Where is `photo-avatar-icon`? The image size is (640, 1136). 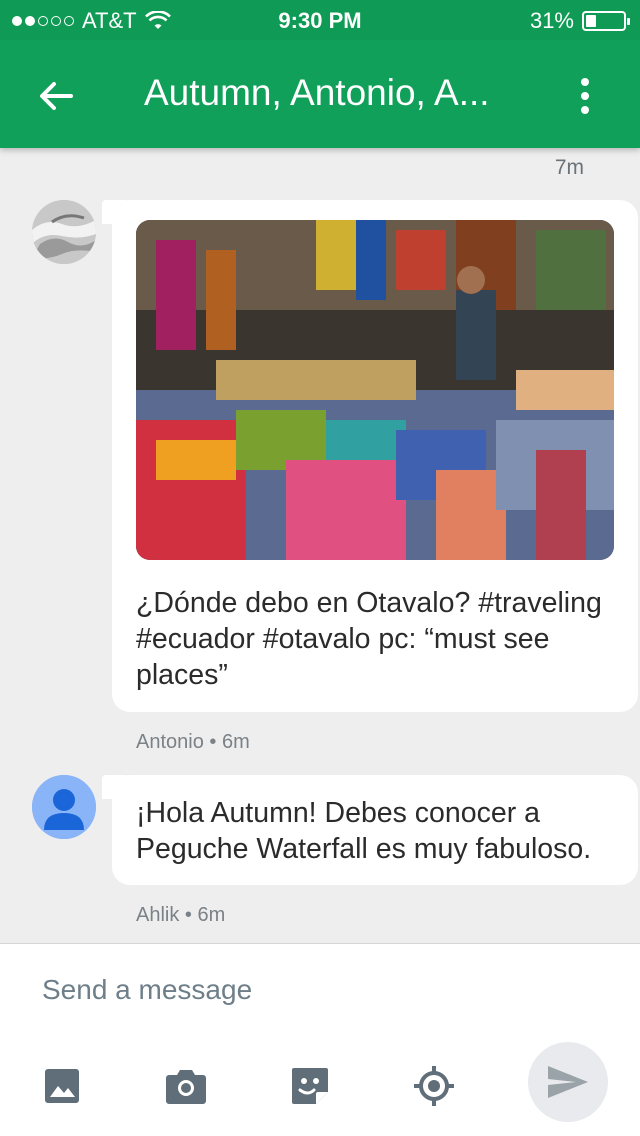
photo-avatar-icon is located at coordinates (64, 232).